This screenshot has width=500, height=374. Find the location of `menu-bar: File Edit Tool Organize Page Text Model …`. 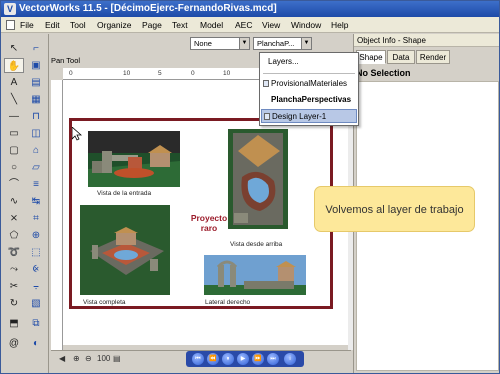

menu-bar: File Edit Tool Organize Page Text Model … is located at coordinates (250, 25).